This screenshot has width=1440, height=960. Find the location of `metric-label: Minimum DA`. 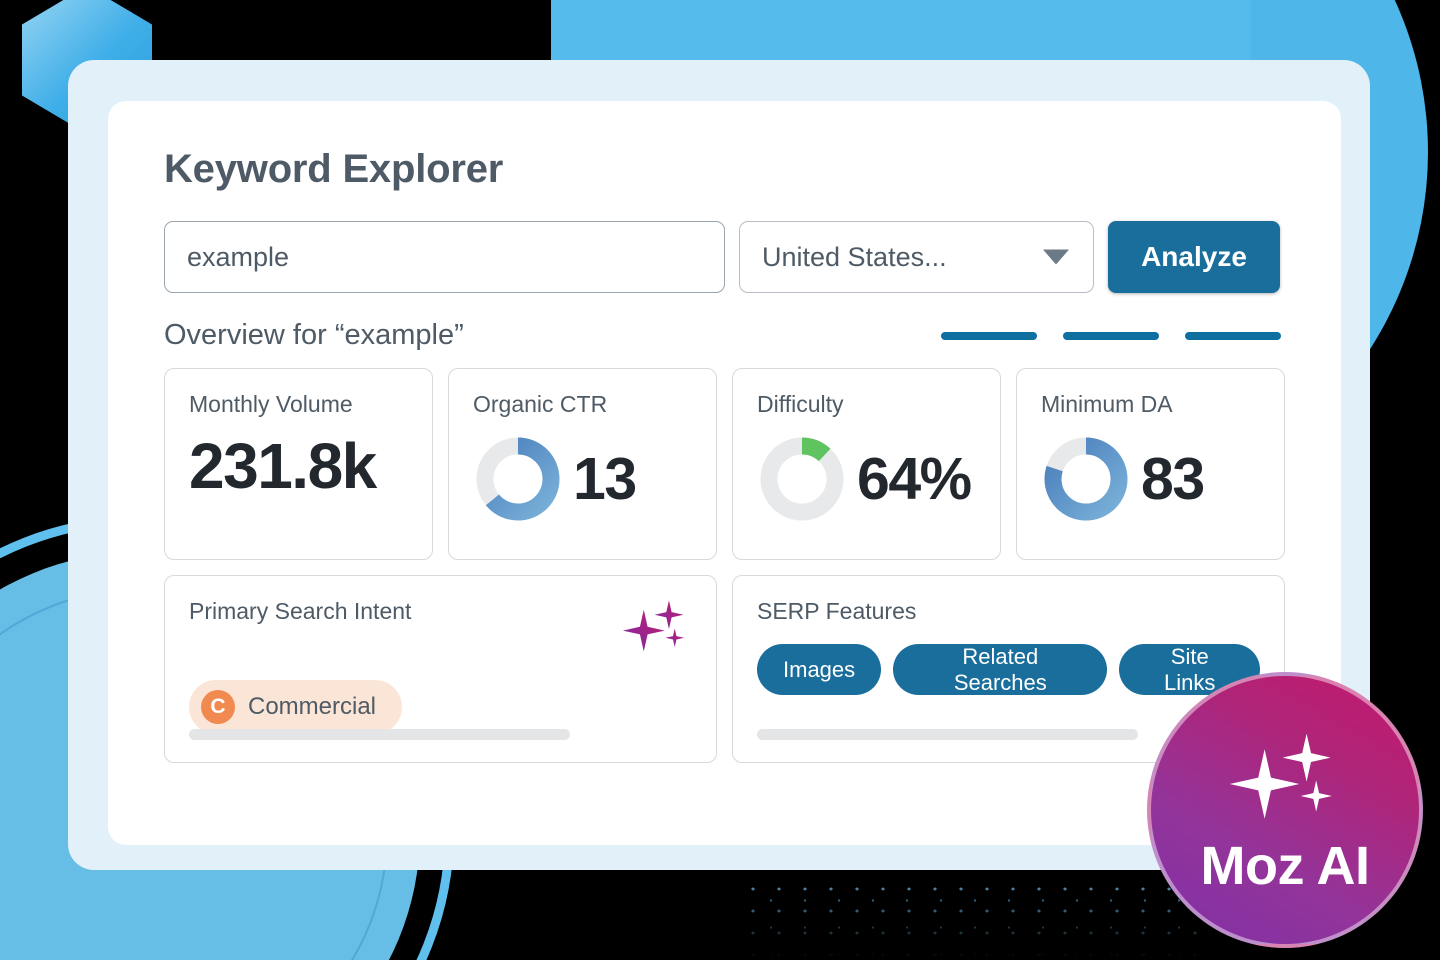

metric-label: Minimum DA is located at coordinates (1107, 404).